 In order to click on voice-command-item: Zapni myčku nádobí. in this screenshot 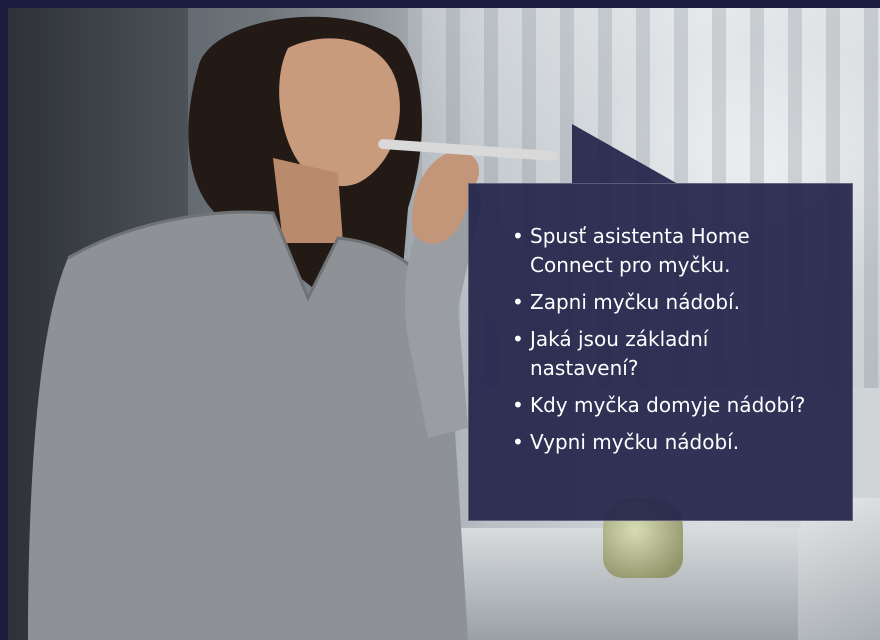, I will do `click(665, 302)`.